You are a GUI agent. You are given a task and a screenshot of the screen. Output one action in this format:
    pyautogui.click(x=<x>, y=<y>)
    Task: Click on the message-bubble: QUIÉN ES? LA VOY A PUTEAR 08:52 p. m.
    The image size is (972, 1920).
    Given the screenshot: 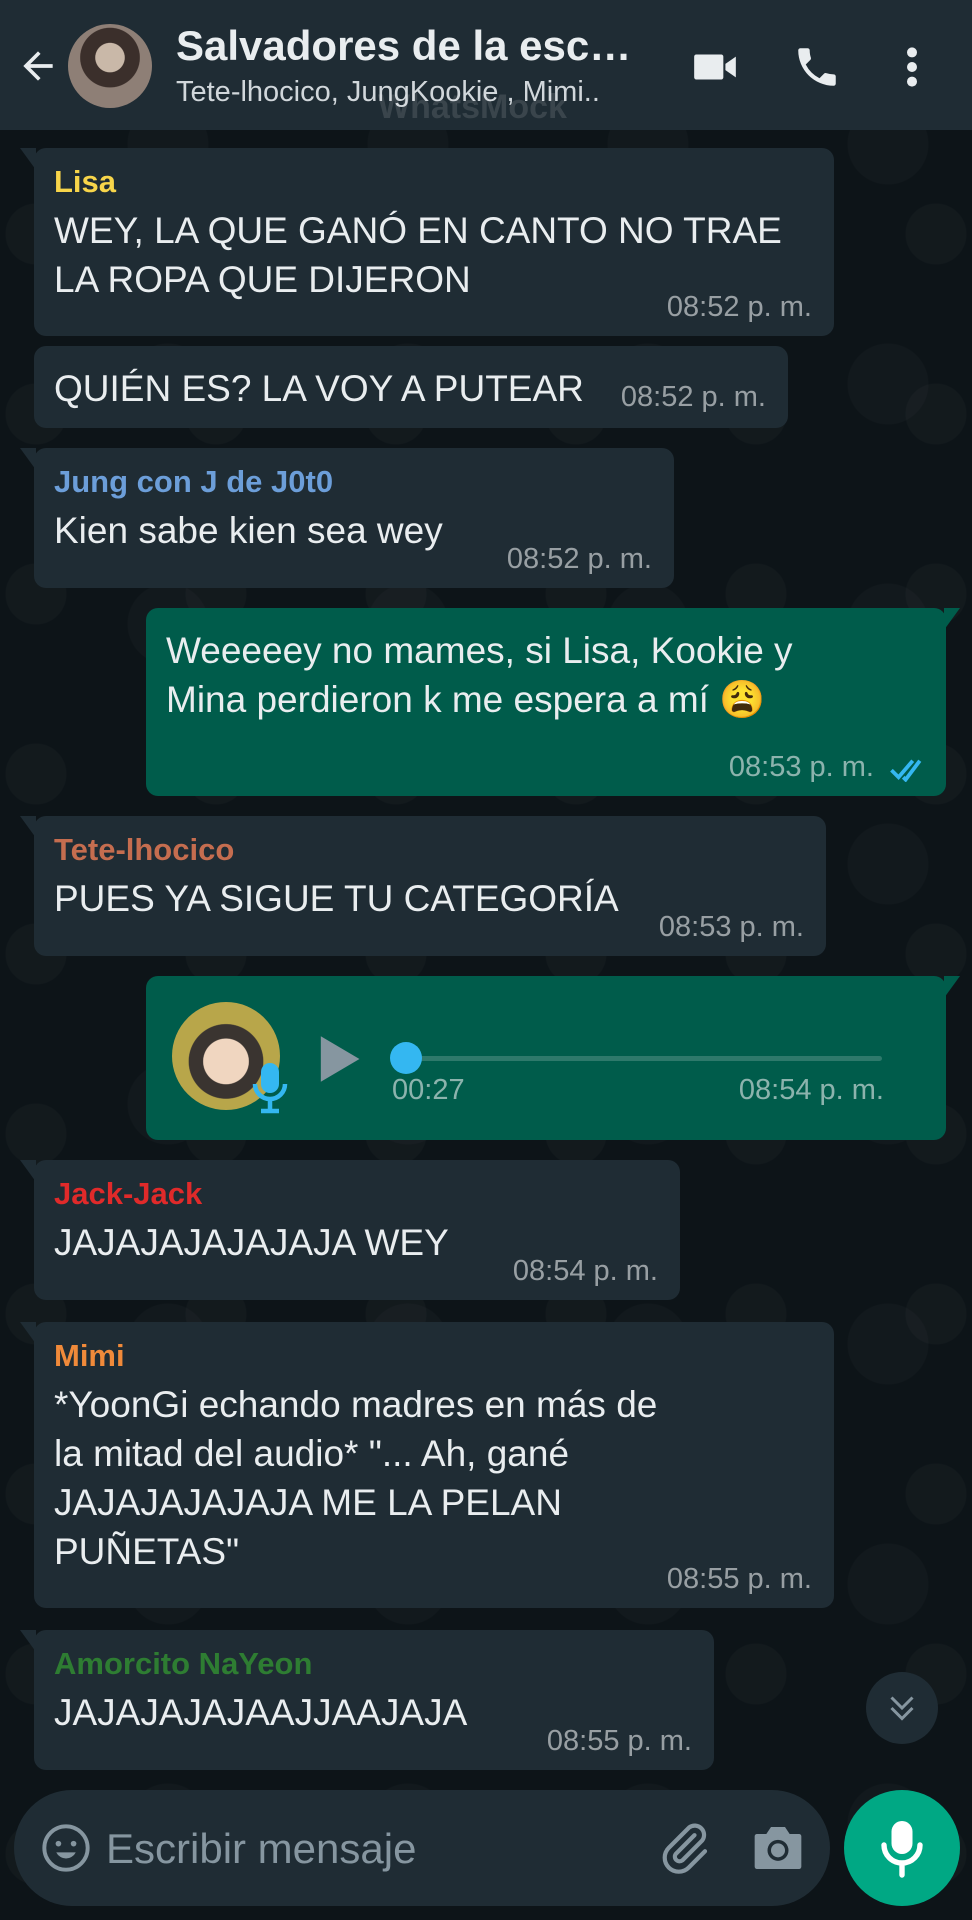 What is the action you would take?
    pyautogui.click(x=411, y=387)
    